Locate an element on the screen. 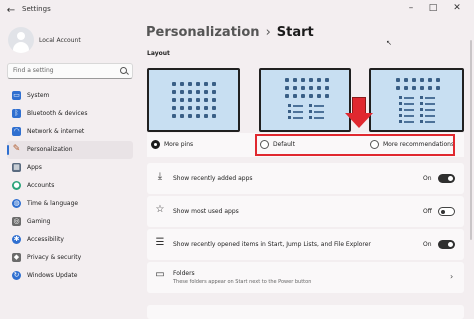 The height and width of the screenshot is (319, 474). search-icon is located at coordinates (123, 70).